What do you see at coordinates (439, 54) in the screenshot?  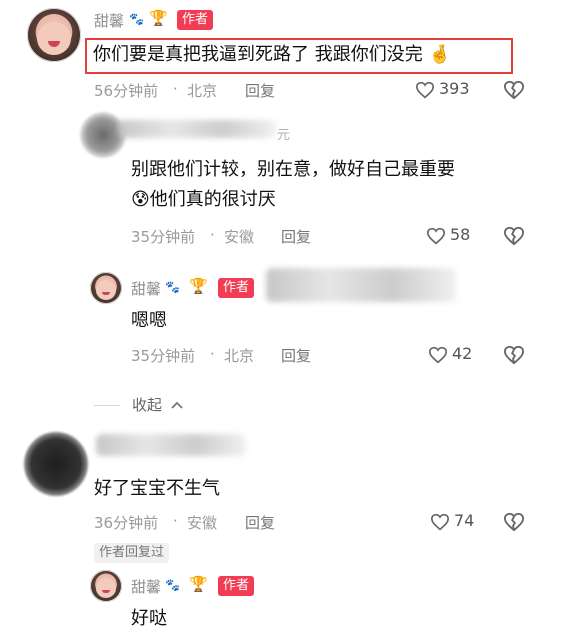 I see `fingers-crossed-emoji: 🤞` at bounding box center [439, 54].